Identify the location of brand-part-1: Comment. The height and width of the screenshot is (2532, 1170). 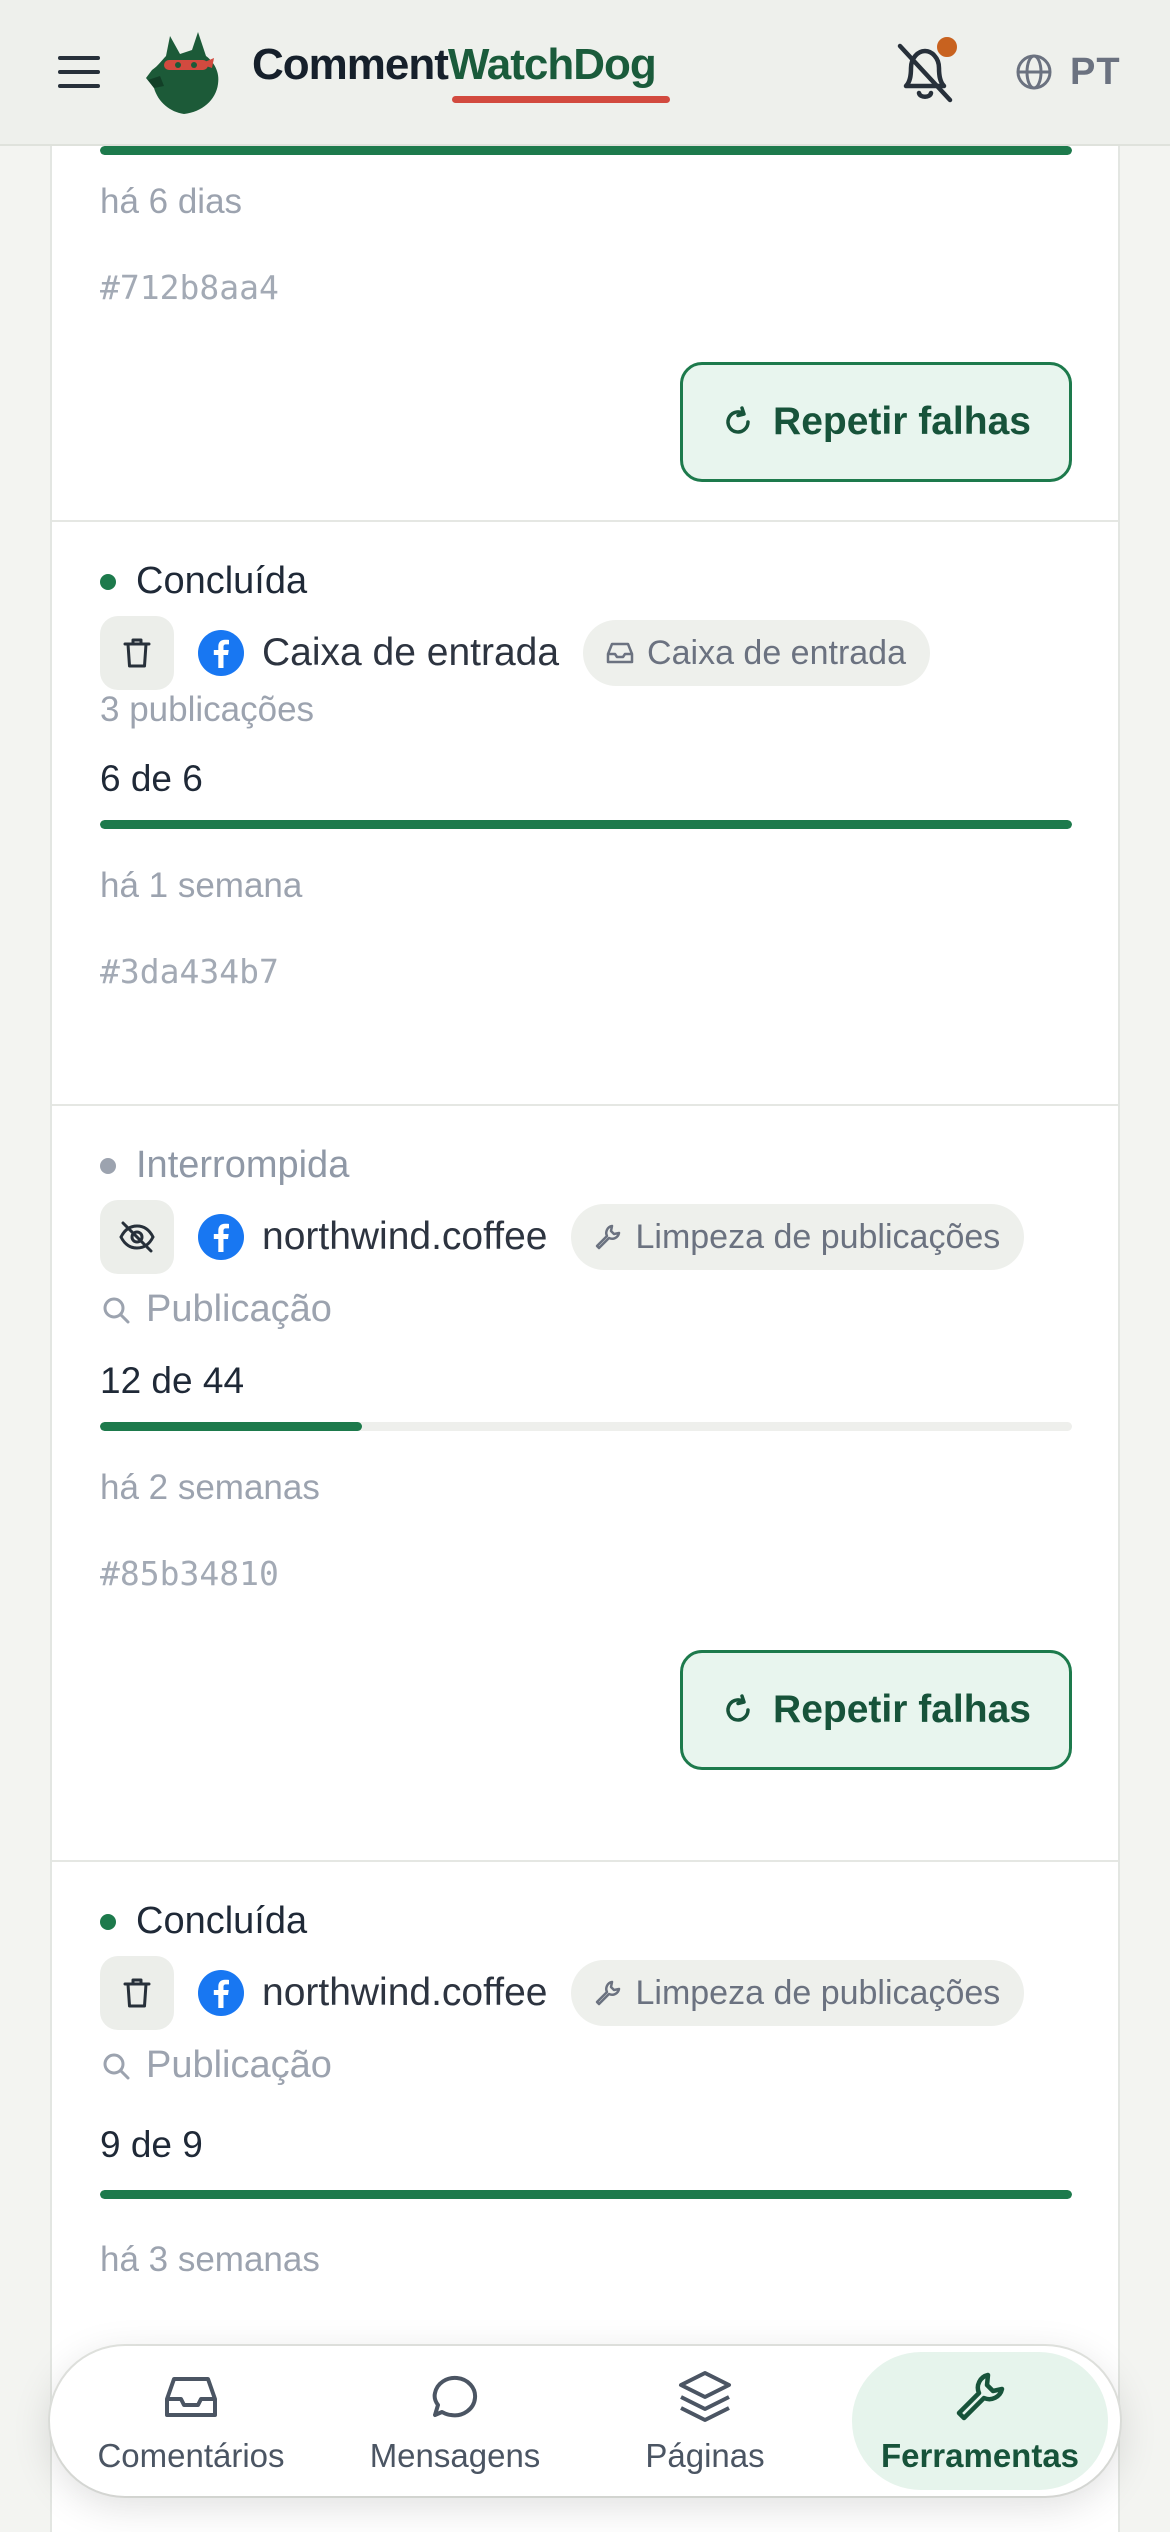
(350, 64).